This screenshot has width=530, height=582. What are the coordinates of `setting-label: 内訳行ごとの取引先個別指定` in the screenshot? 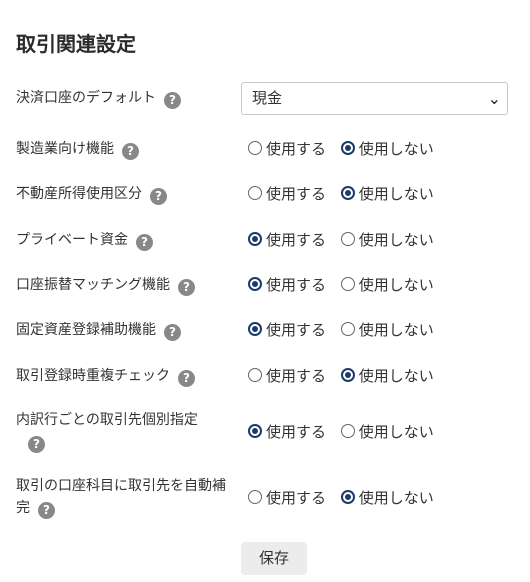 It's located at (107, 420).